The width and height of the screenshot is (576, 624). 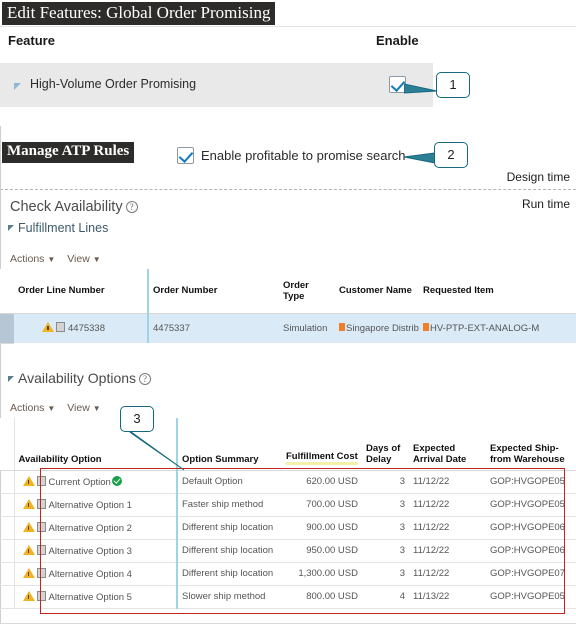 I want to click on design-time-label: Design time, so click(x=538, y=177).